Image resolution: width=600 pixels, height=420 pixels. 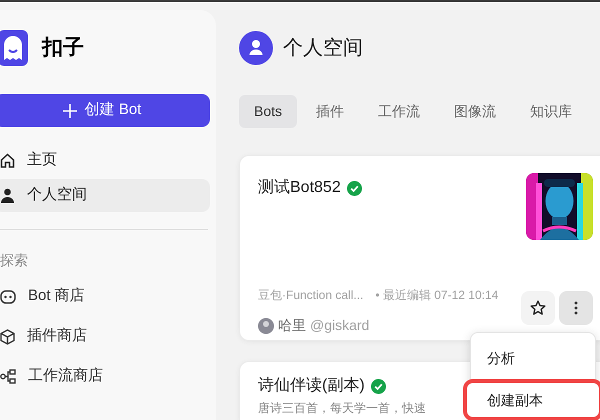 I want to click on person-icon, so click(x=7, y=195).